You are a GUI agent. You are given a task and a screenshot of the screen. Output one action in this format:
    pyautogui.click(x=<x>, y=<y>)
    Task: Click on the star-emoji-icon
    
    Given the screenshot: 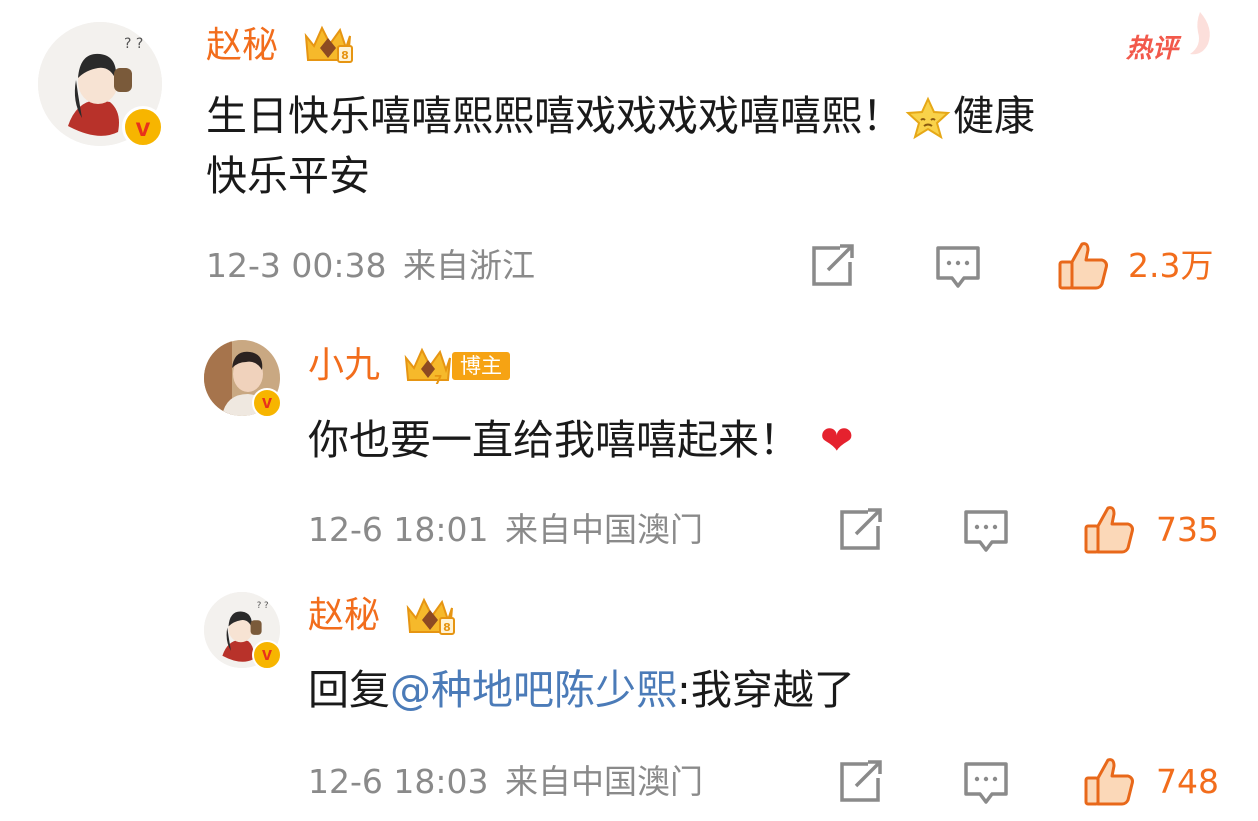 What is the action you would take?
    pyautogui.click(x=928, y=119)
    